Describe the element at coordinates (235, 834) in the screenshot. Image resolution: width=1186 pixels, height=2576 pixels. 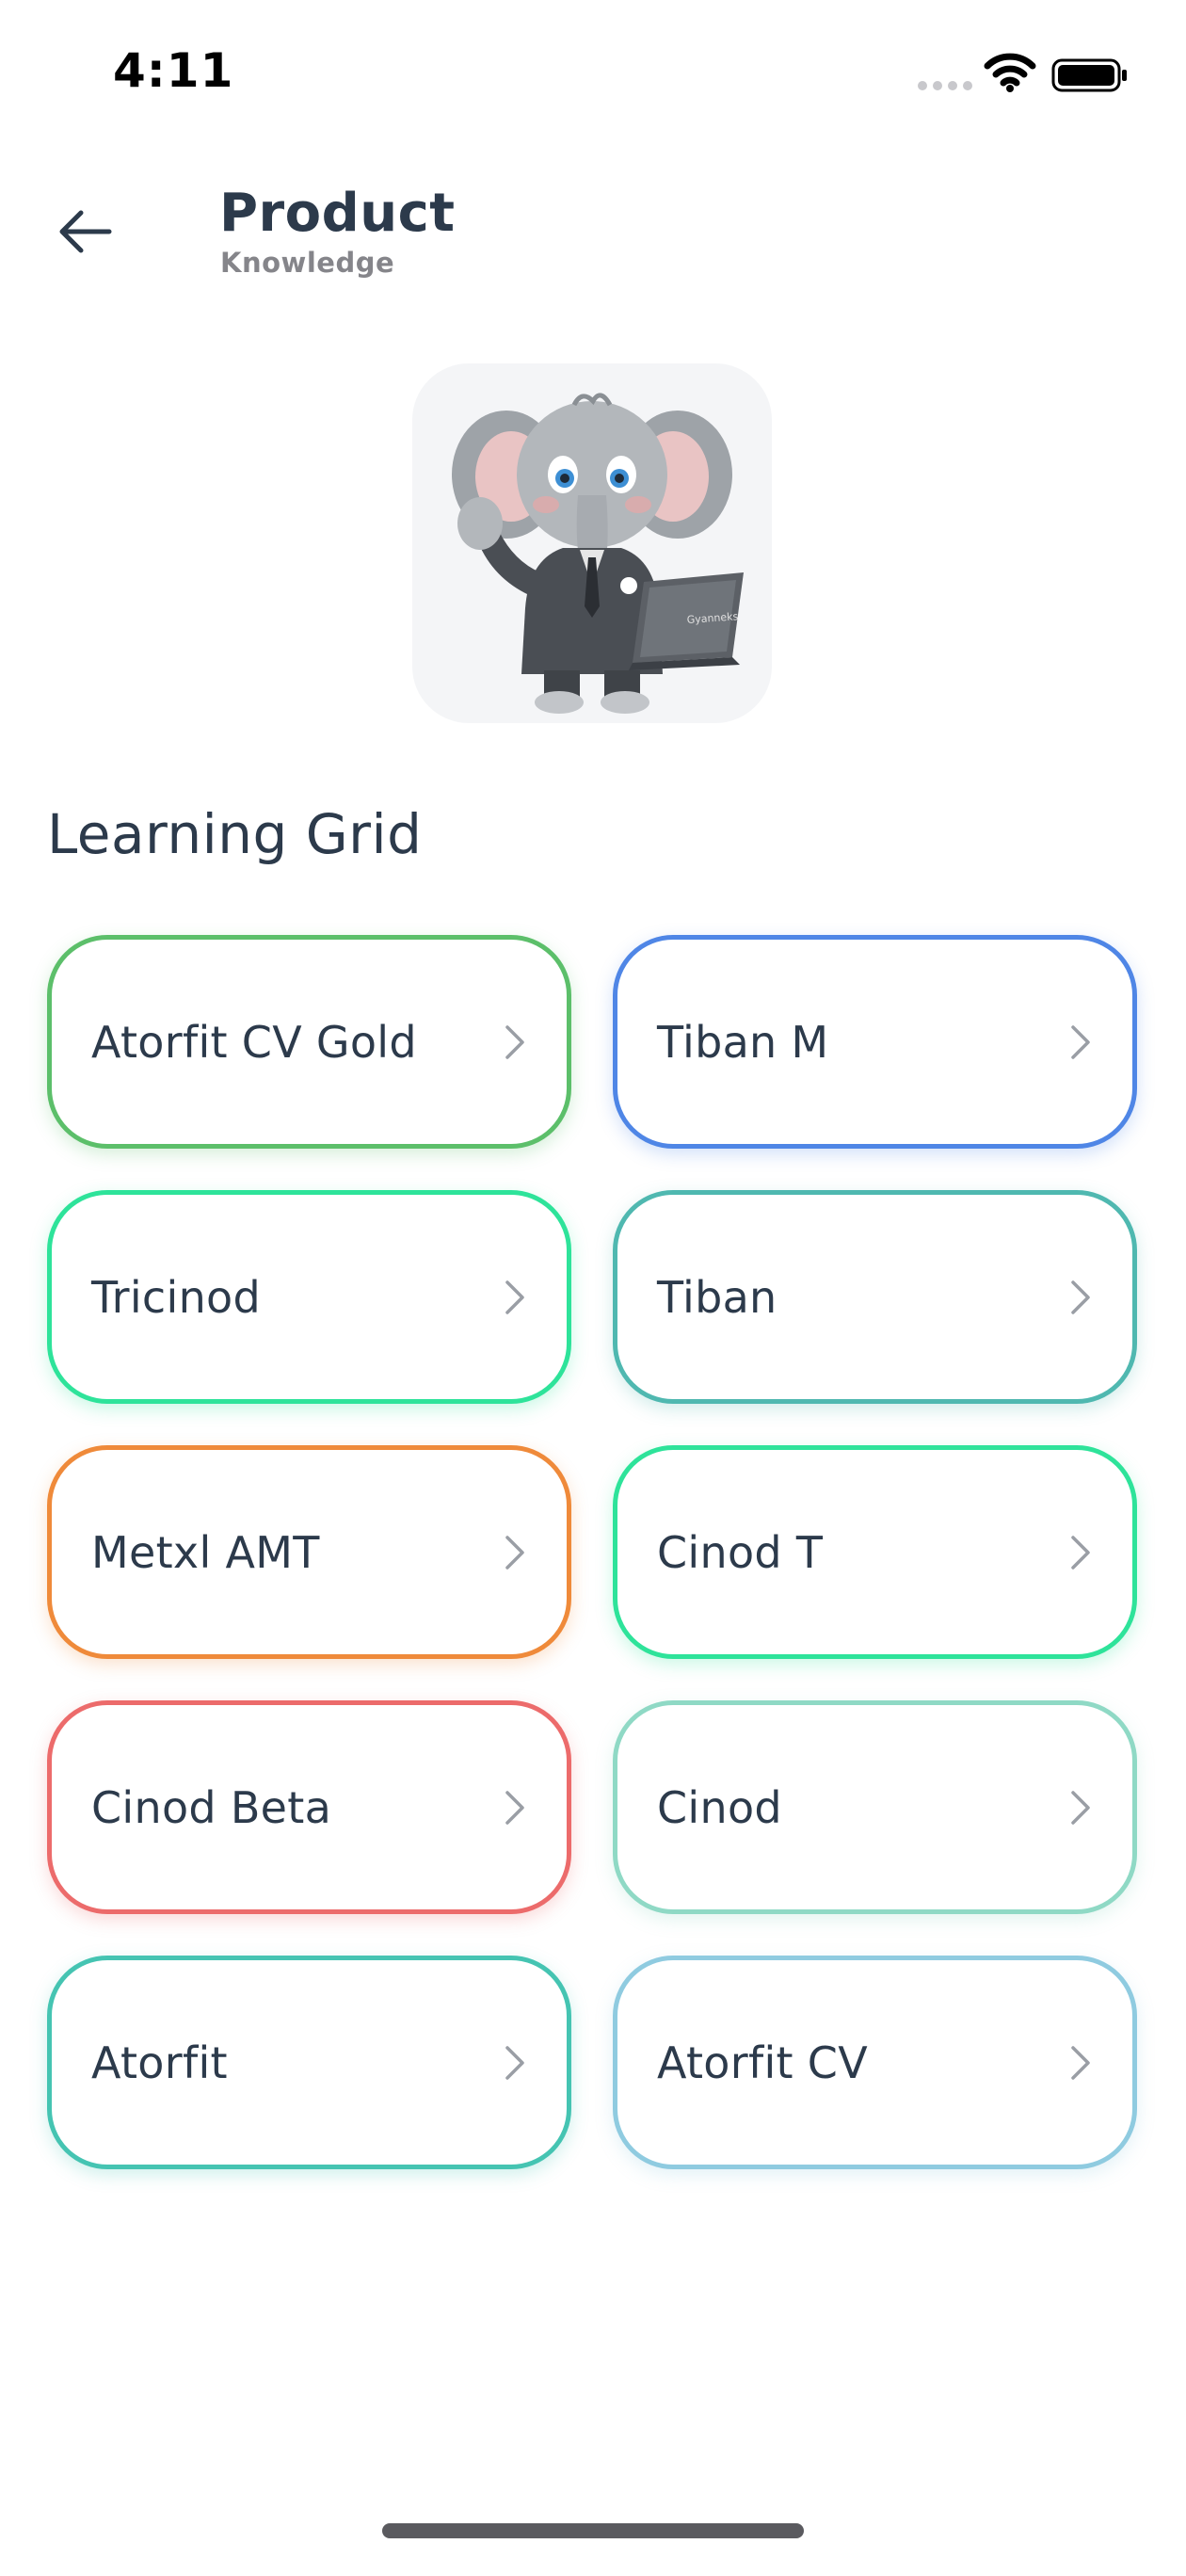
I see `section-title: Learning Grid` at that location.